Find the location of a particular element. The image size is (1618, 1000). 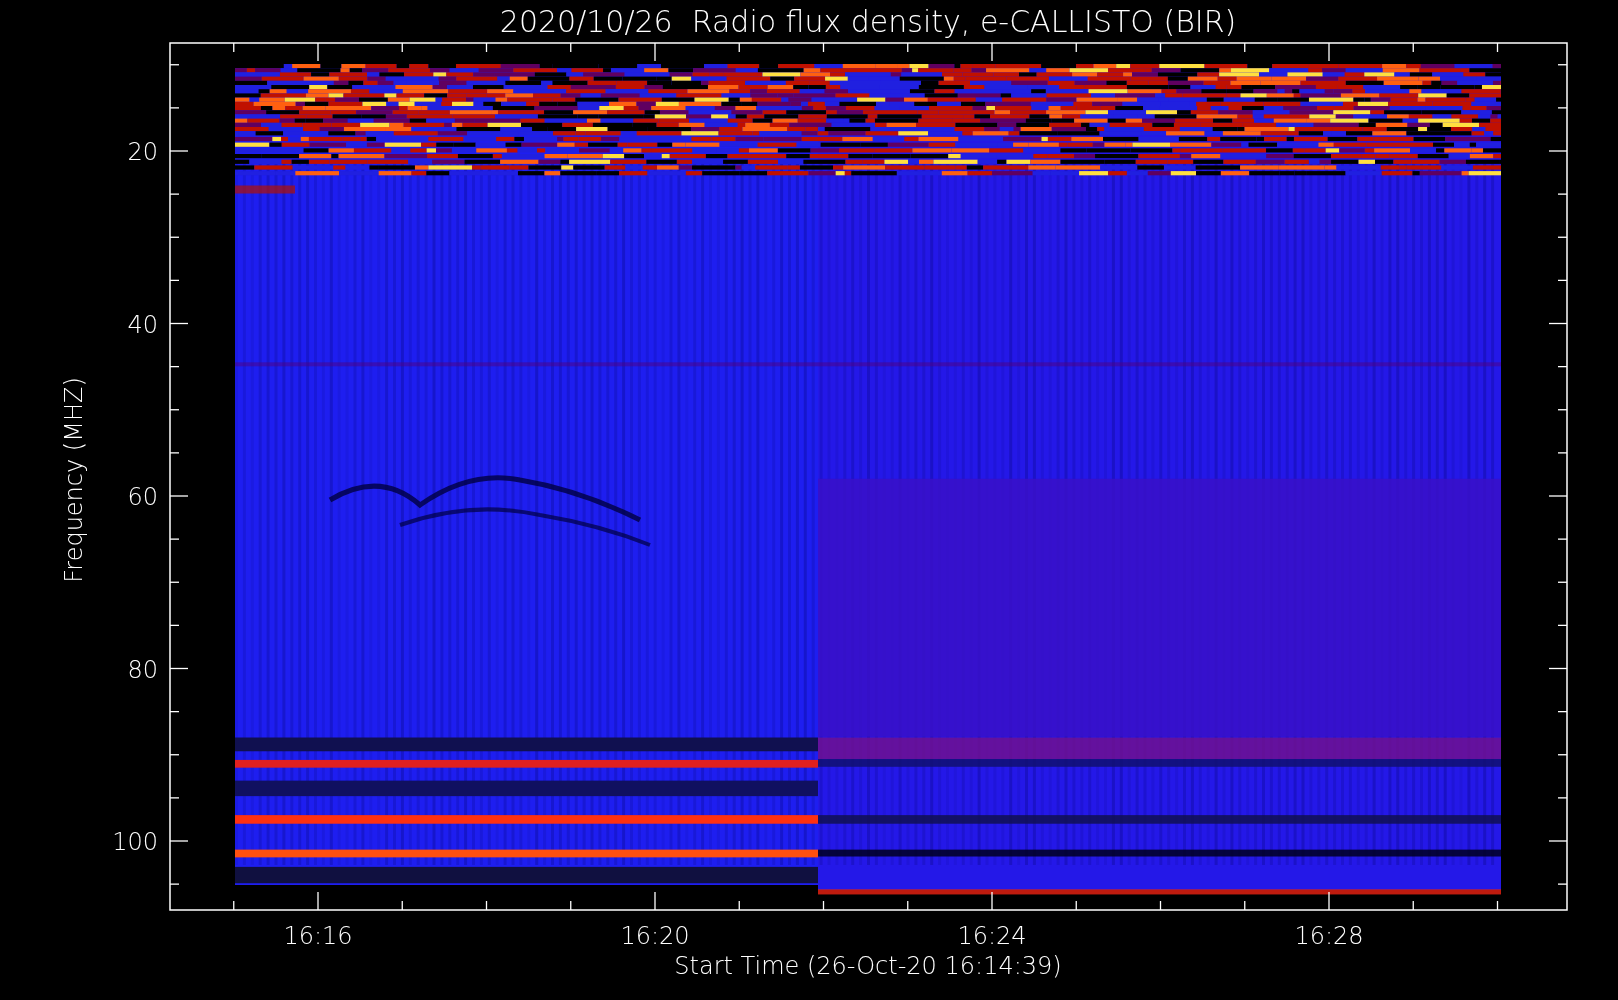

y-tick-label: 20 is located at coordinates (142, 152).